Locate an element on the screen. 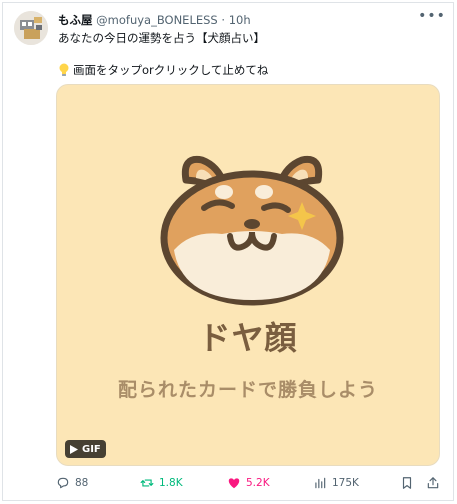 Image resolution: width=457 pixels, height=504 pixels. reply-count: 88 is located at coordinates (82, 483).